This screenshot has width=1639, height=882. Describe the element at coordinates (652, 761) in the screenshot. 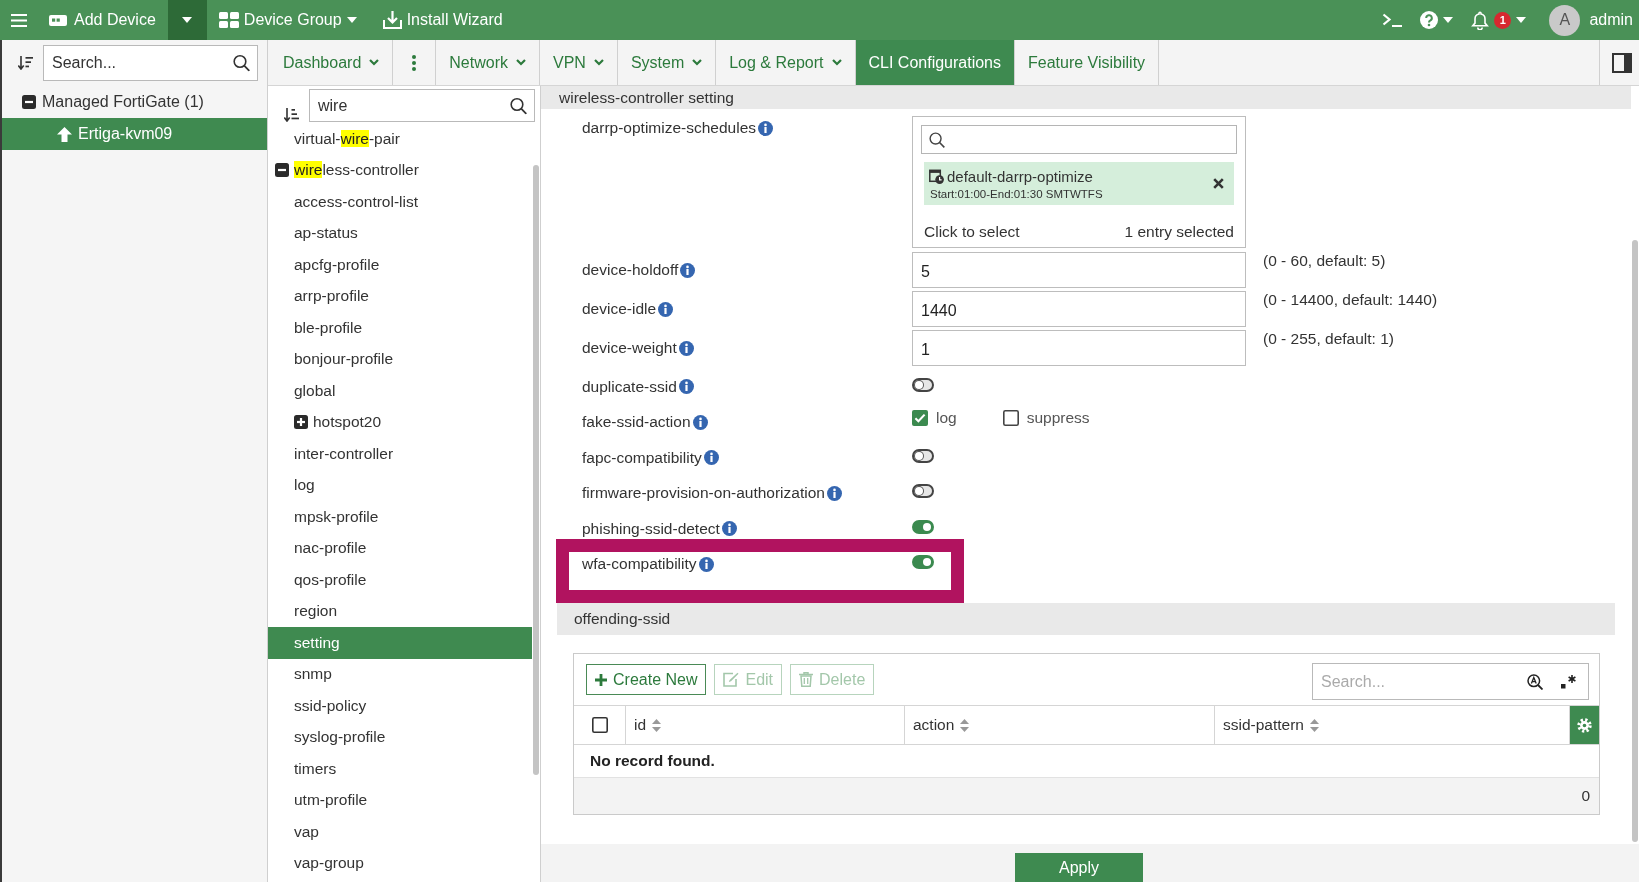

I see `empty-message: No record found.` at that location.